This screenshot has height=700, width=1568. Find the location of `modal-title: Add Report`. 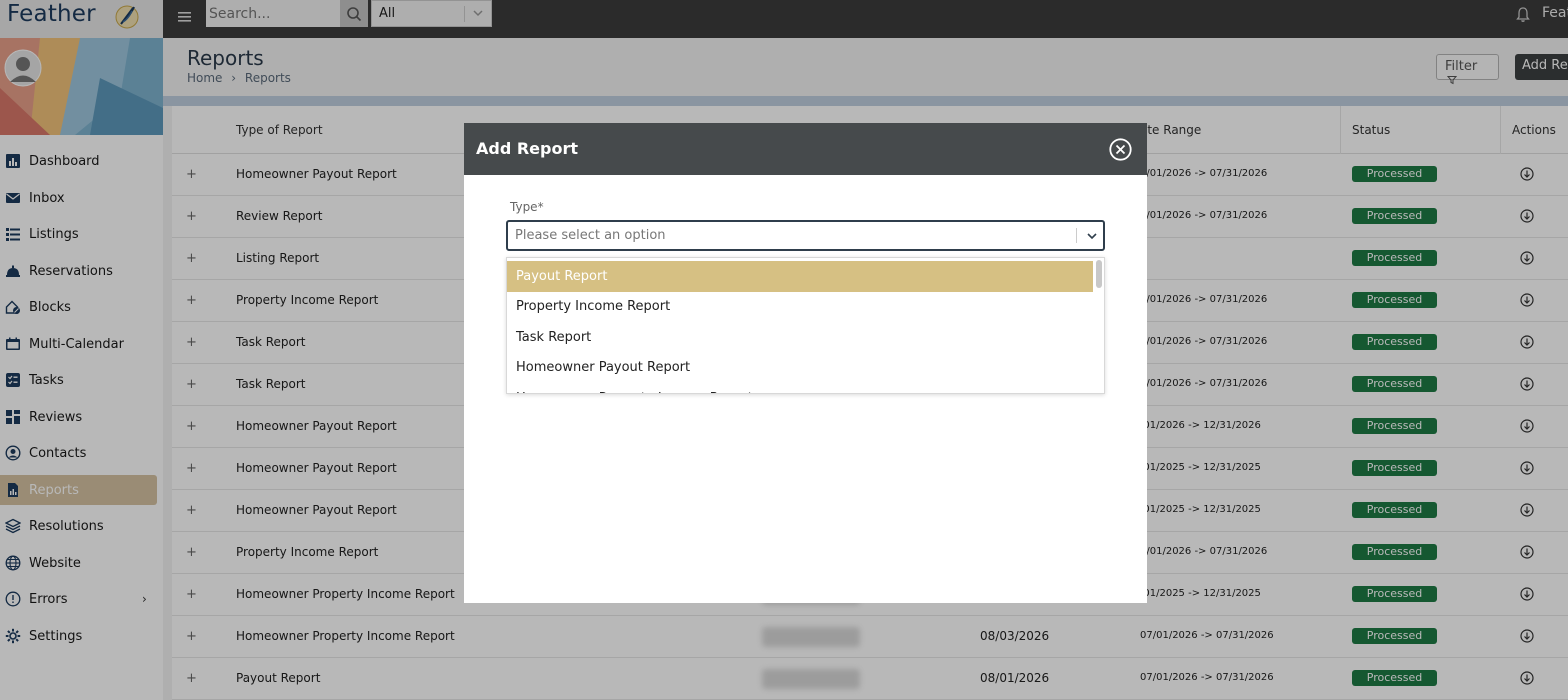

modal-title: Add Report is located at coordinates (527, 148).